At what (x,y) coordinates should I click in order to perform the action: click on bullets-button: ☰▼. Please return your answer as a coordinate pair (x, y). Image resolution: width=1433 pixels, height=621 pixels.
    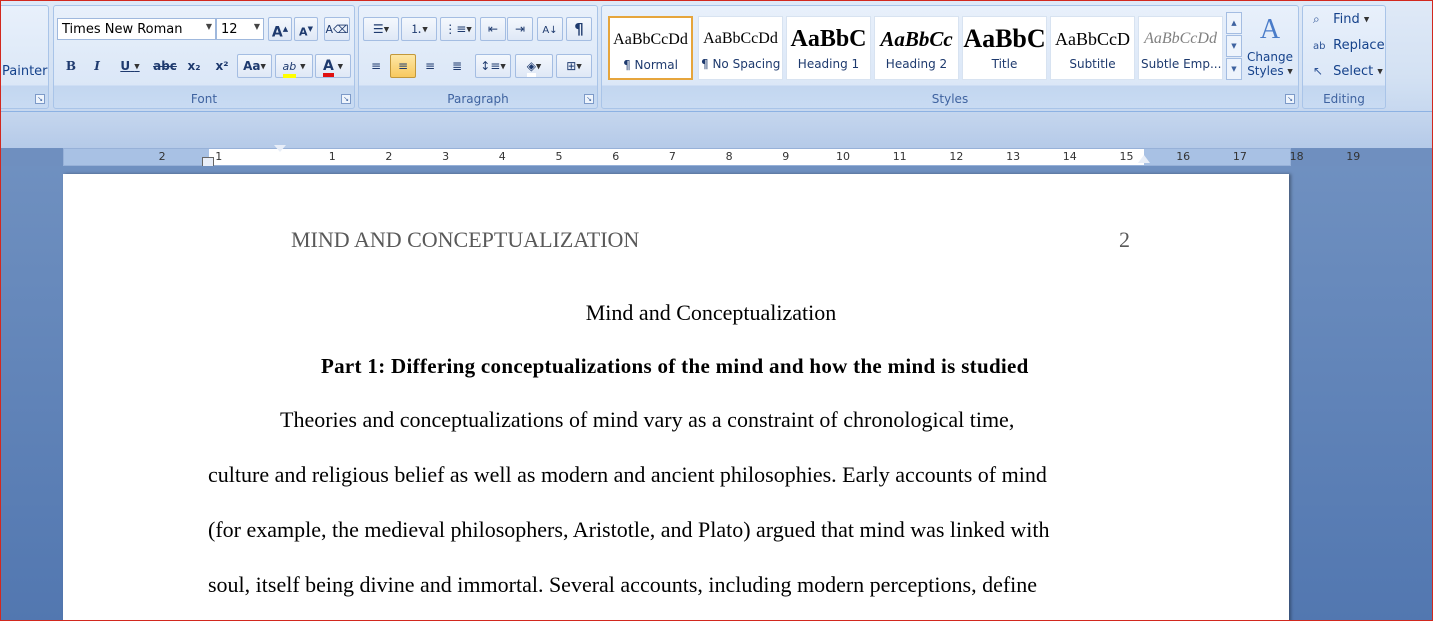
    Looking at the image, I should click on (381, 29).